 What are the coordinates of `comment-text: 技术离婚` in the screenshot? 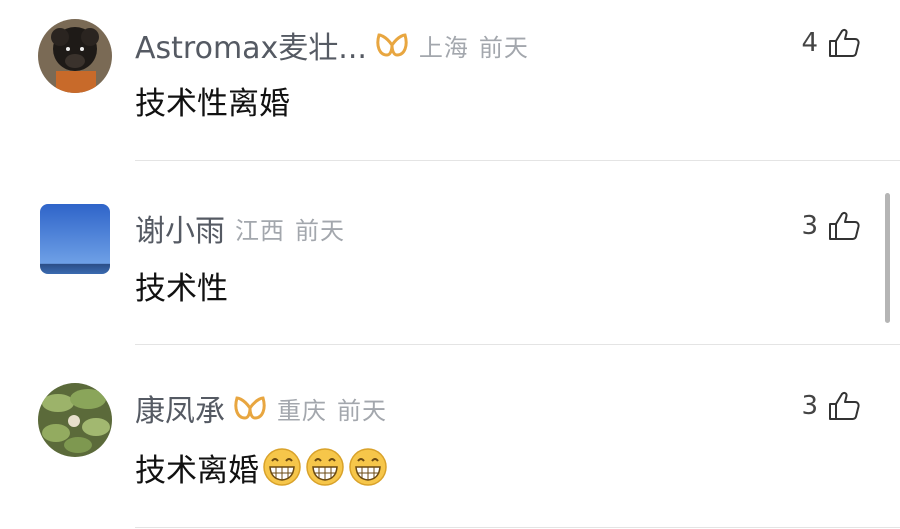 It's located at (197, 470).